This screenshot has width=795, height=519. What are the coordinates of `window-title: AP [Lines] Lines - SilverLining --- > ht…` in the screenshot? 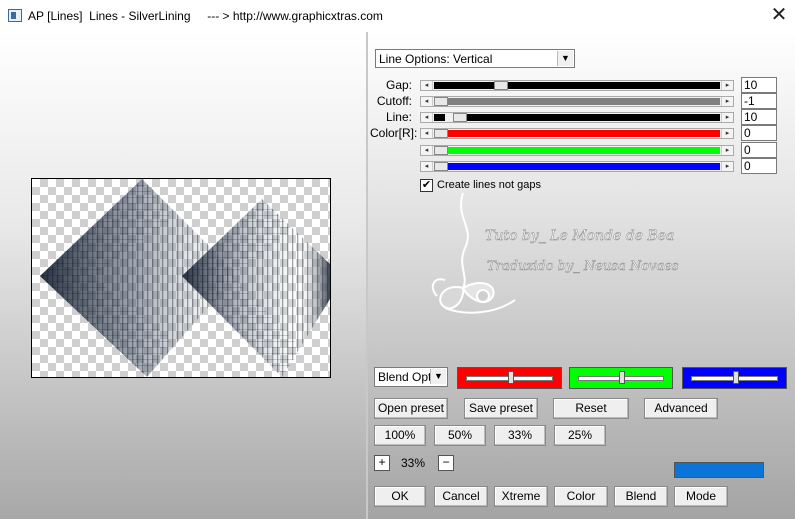 It's located at (205, 16).